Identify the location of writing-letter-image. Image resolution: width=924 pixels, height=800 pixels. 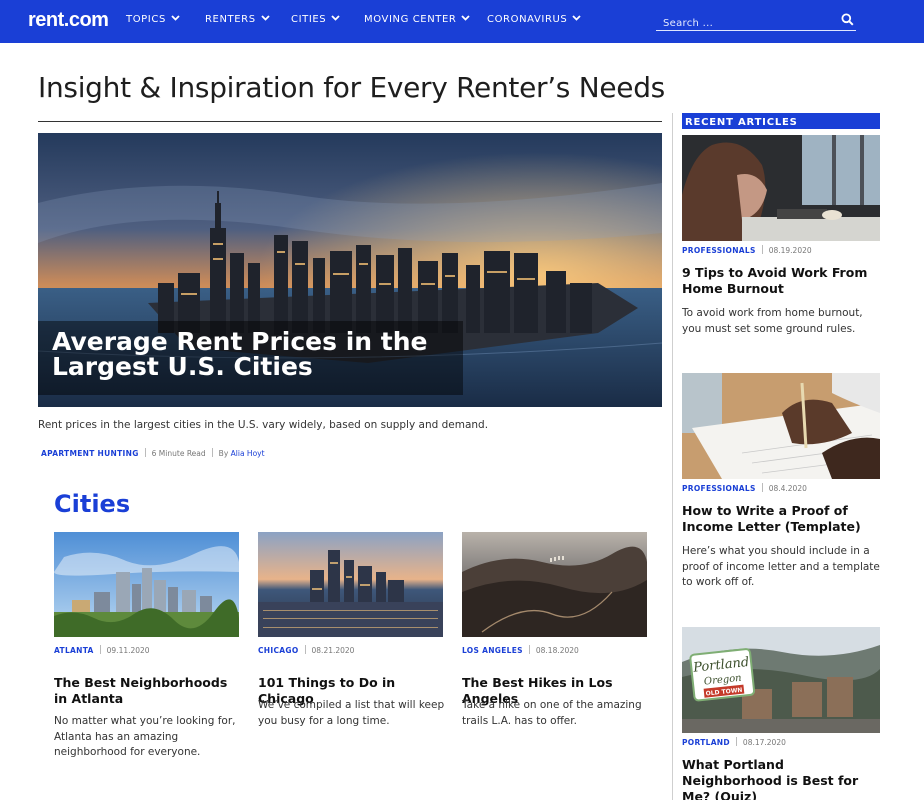
(781, 426).